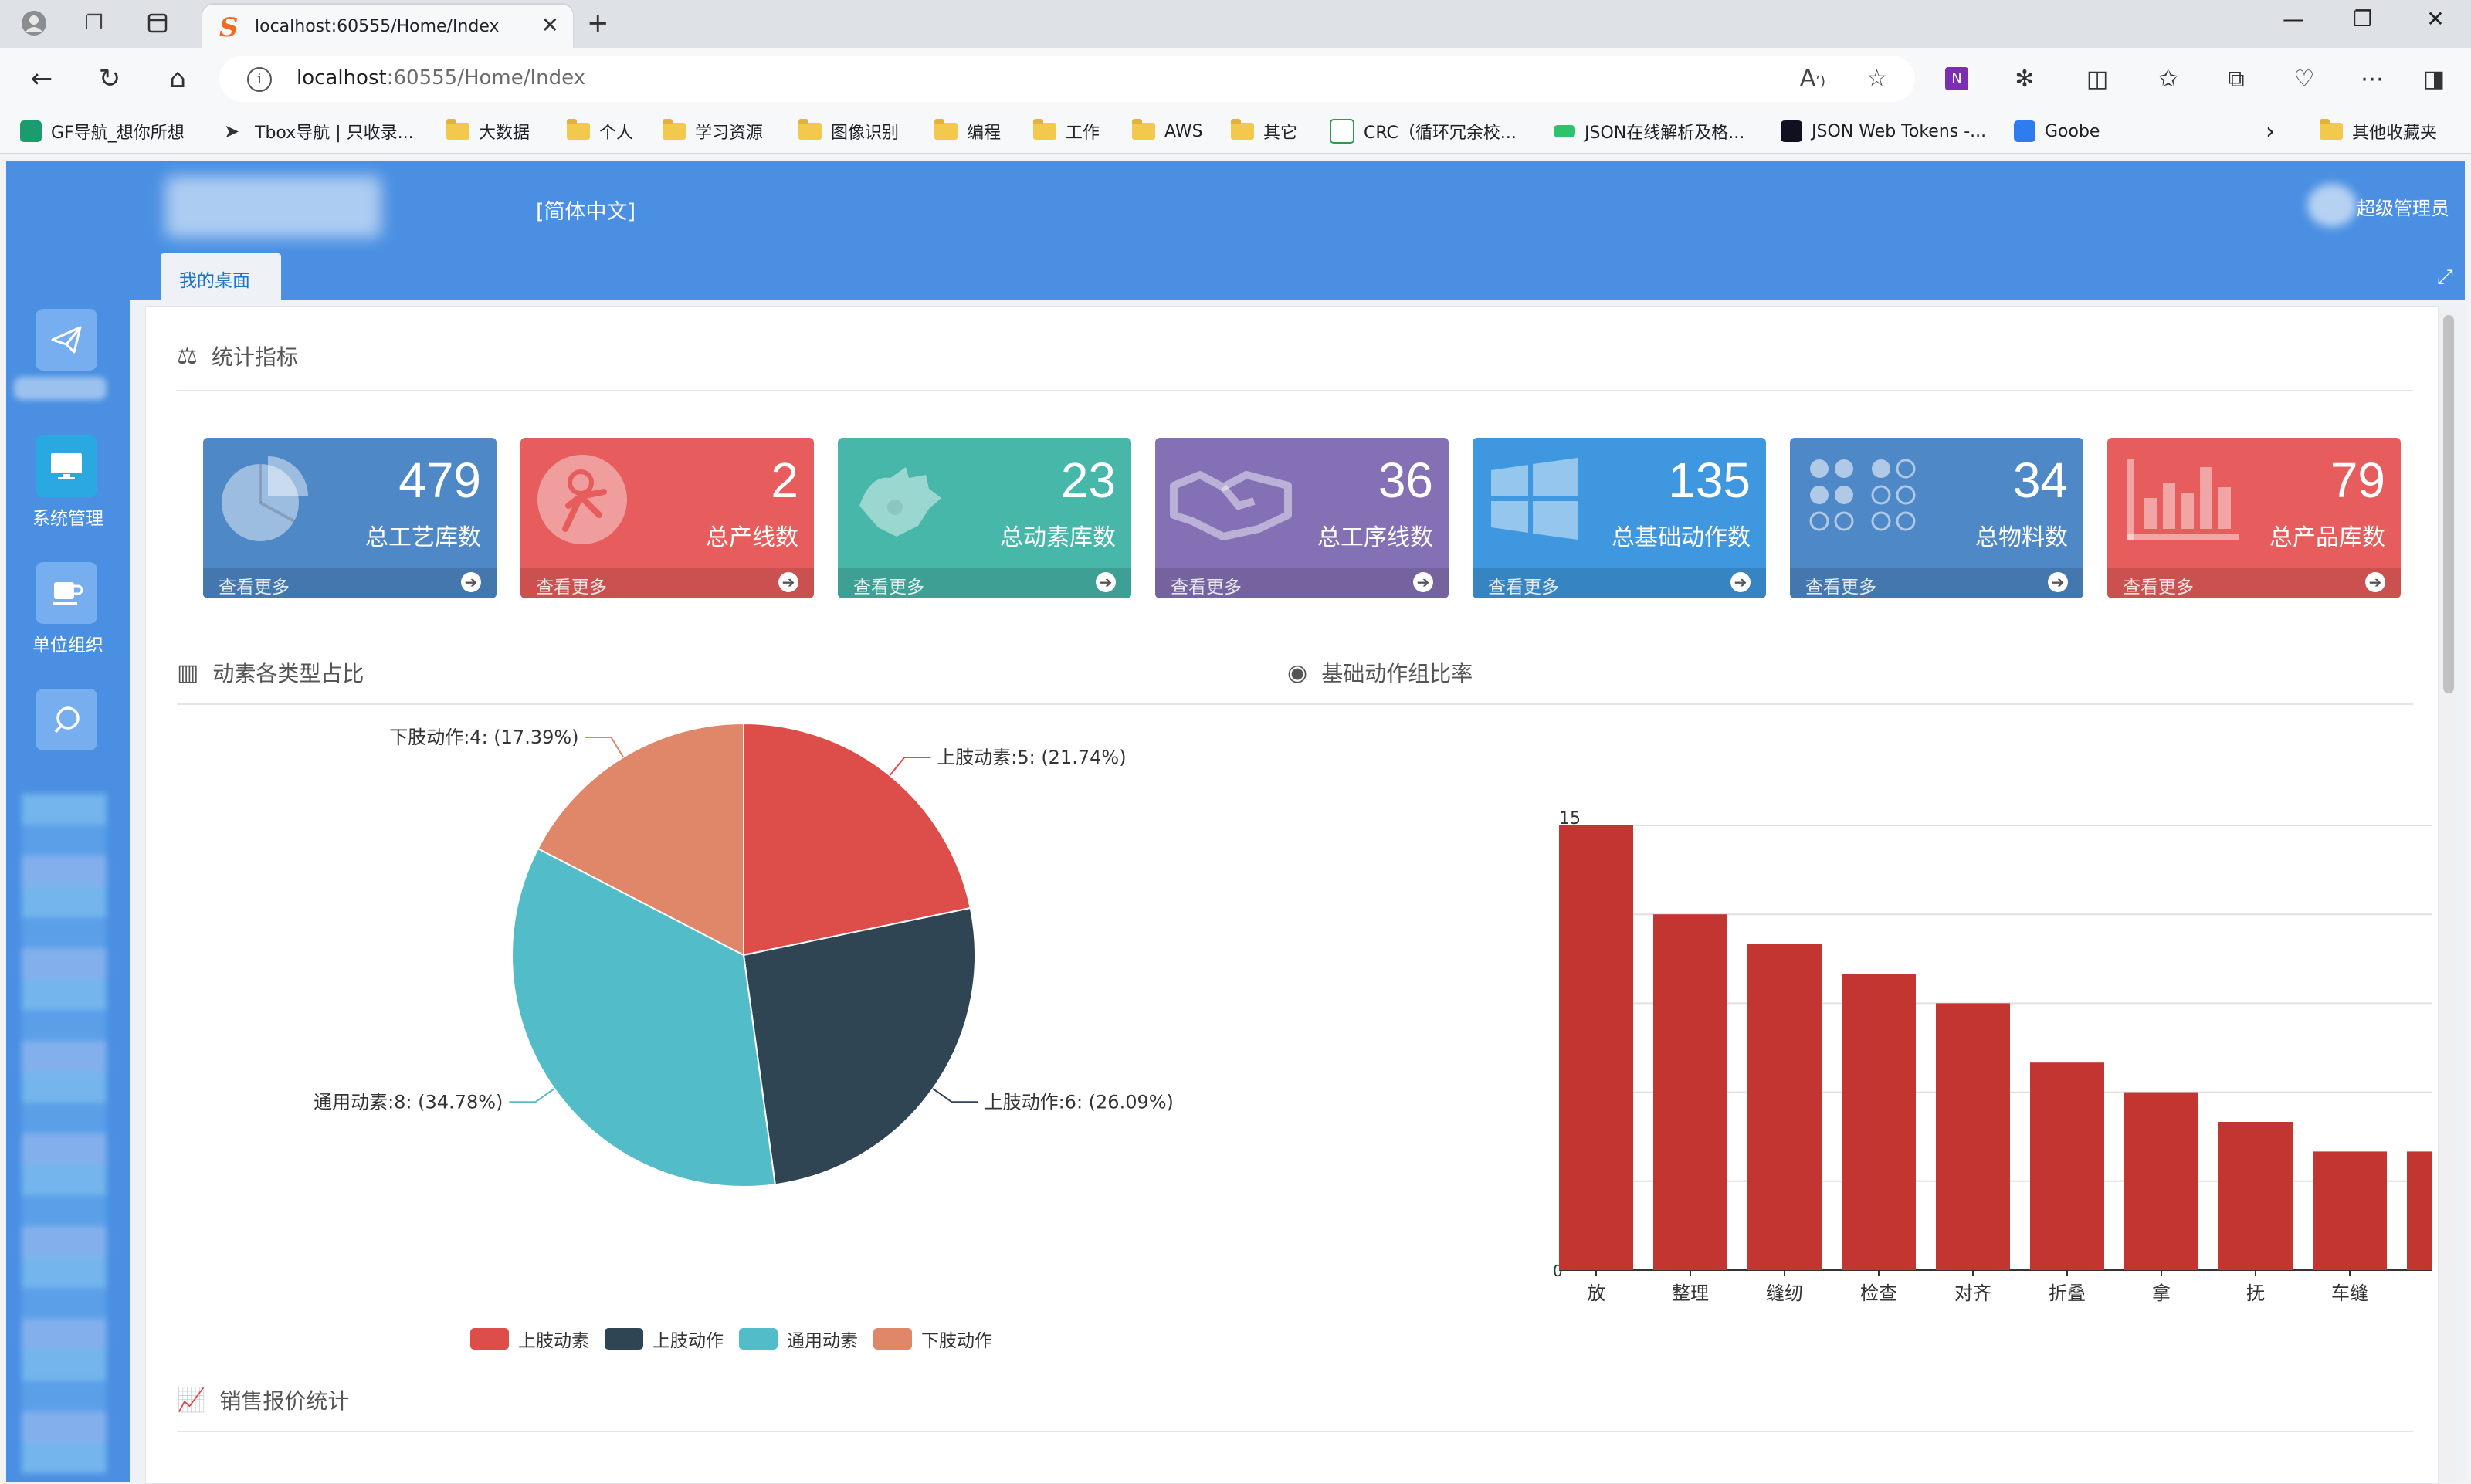 The width and height of the screenshot is (2471, 1484). Describe the element at coordinates (2363, 19) in the screenshot. I see `restore-icon: ❐` at that location.